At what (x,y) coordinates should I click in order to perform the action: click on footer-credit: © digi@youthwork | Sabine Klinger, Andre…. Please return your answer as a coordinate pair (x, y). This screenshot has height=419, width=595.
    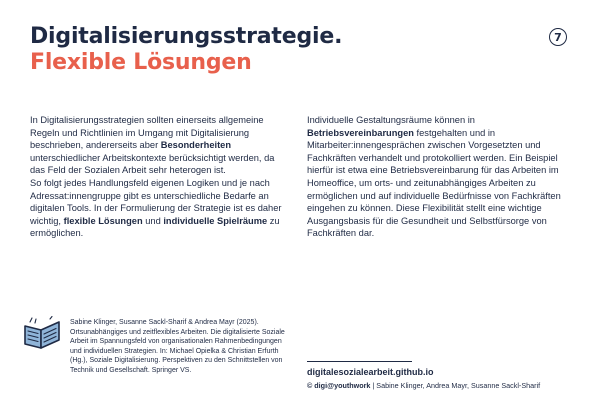
    Looking at the image, I should click on (423, 385).